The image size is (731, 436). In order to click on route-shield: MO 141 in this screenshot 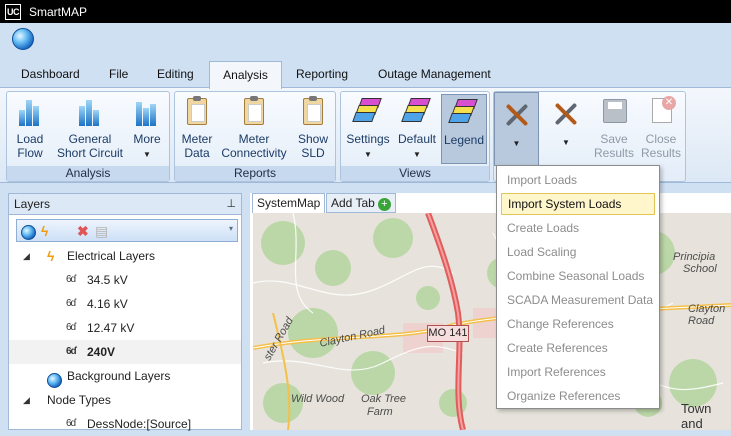, I will do `click(448, 333)`.